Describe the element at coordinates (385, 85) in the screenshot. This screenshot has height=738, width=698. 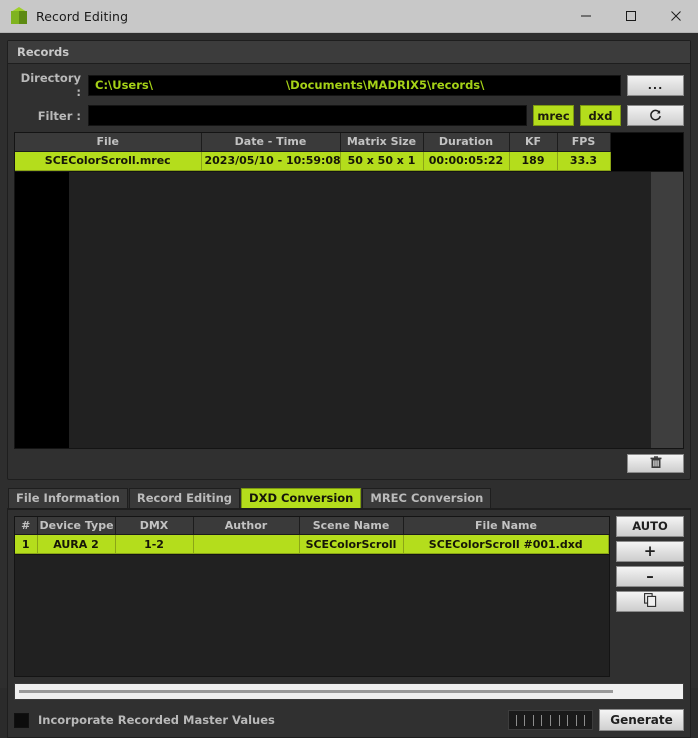
I see `directory-value-suffix: \Documents\MADRIX5\records\` at that location.